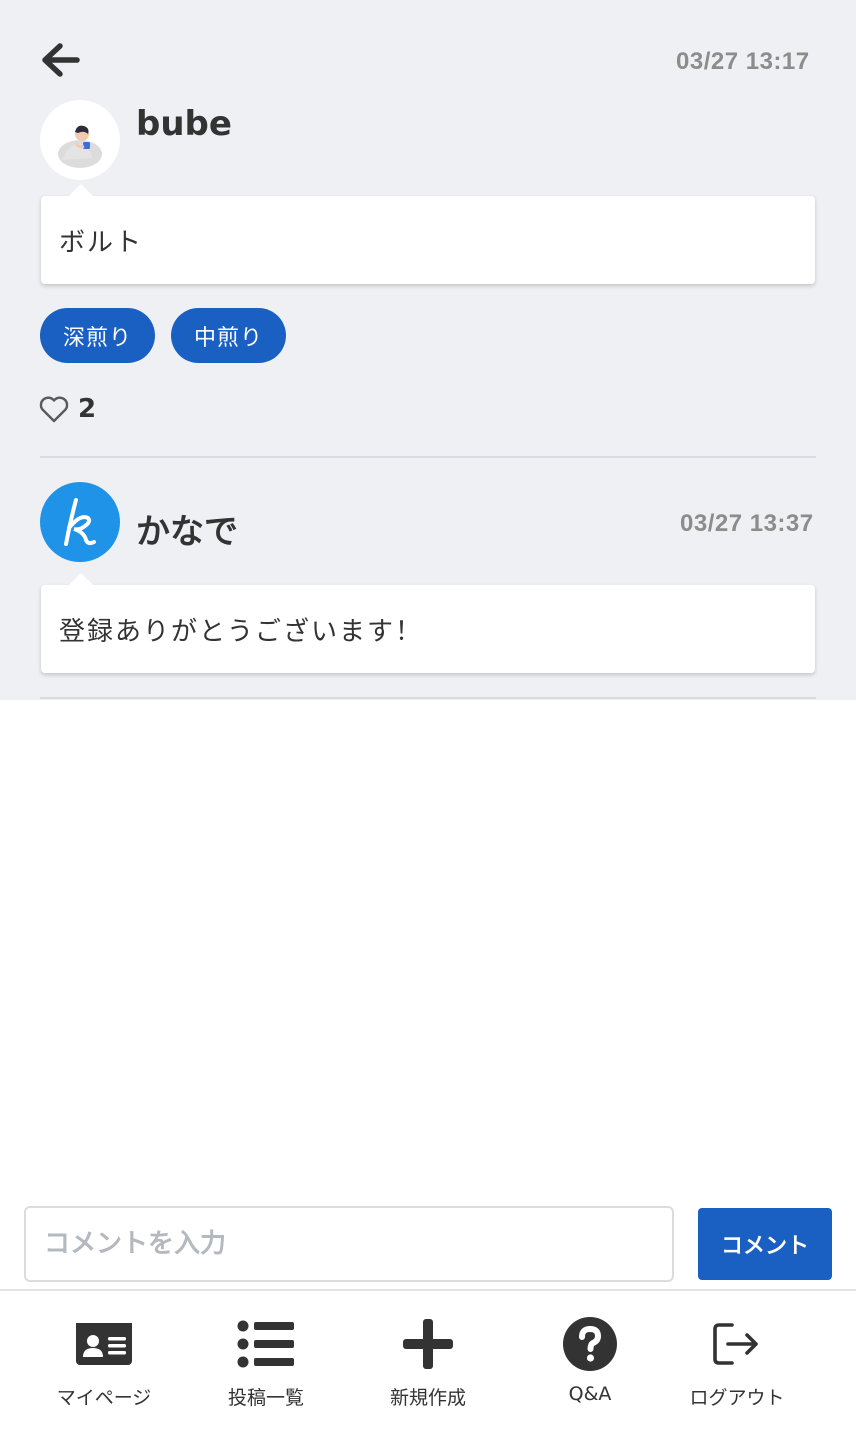 This screenshot has width=856, height=1430. Describe the element at coordinates (104, 1398) in the screenshot. I see `nav-label: マイページ` at that location.